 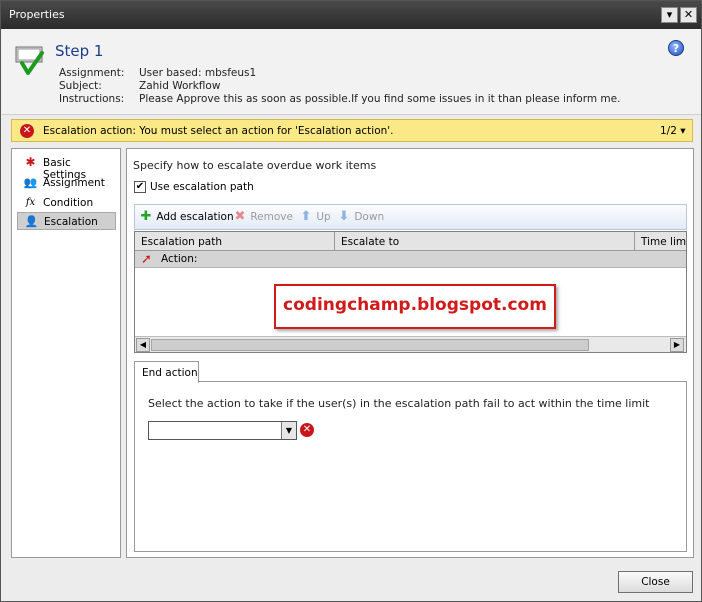 What do you see at coordinates (288, 430) in the screenshot?
I see `chevron-down-icon: ▼` at bounding box center [288, 430].